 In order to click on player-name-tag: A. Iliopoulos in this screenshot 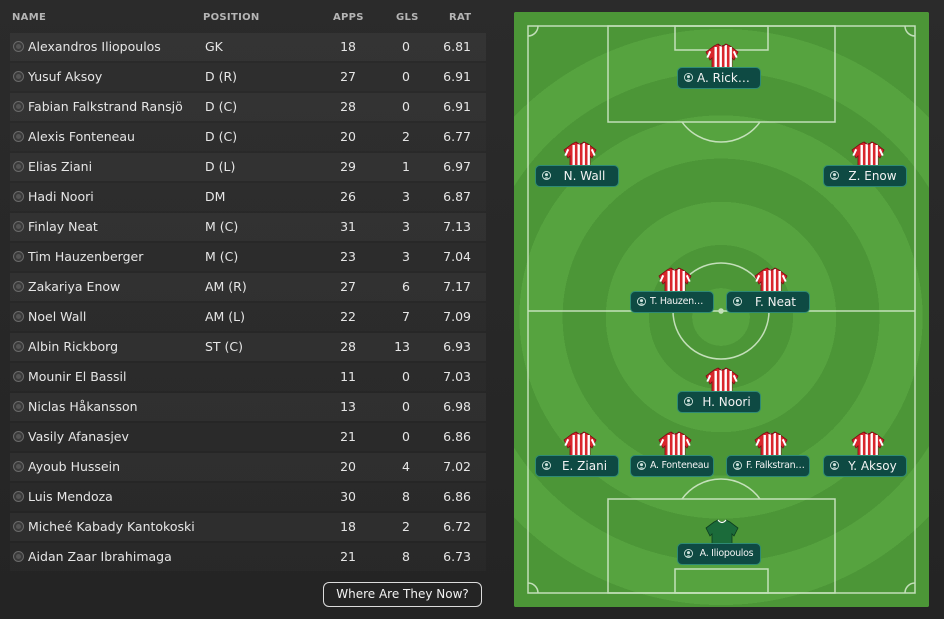, I will do `click(719, 554)`.